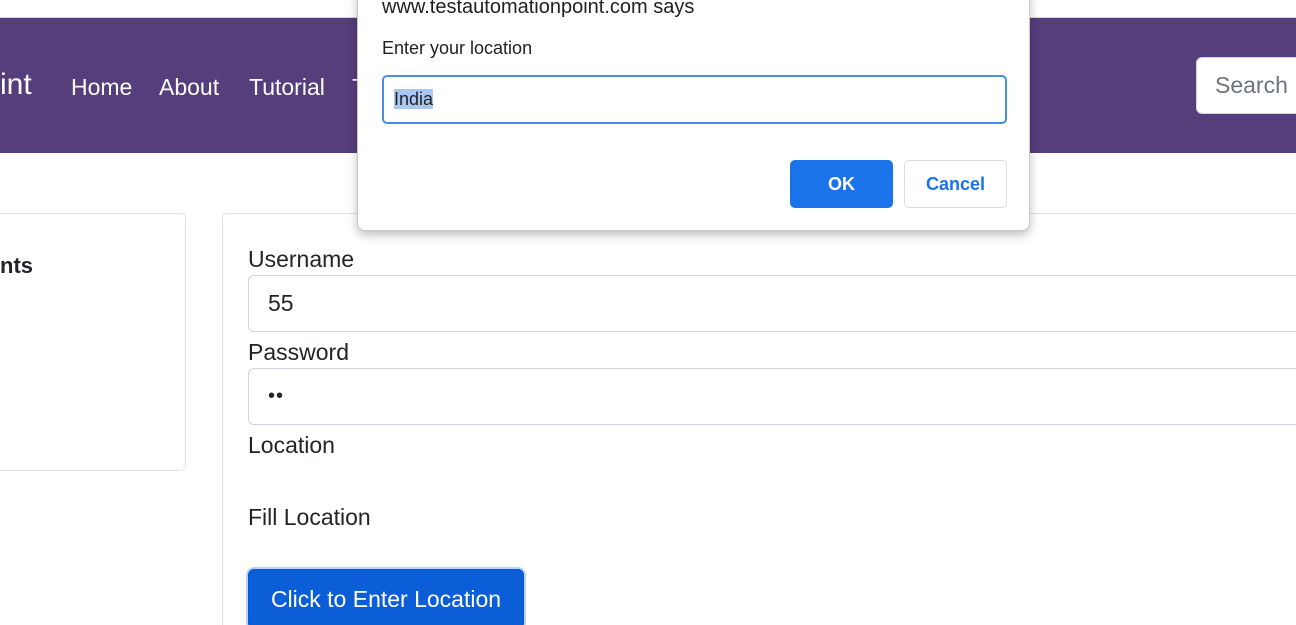 The width and height of the screenshot is (1296, 625). What do you see at coordinates (101, 87) in the screenshot?
I see `nav-link-home: Home` at bounding box center [101, 87].